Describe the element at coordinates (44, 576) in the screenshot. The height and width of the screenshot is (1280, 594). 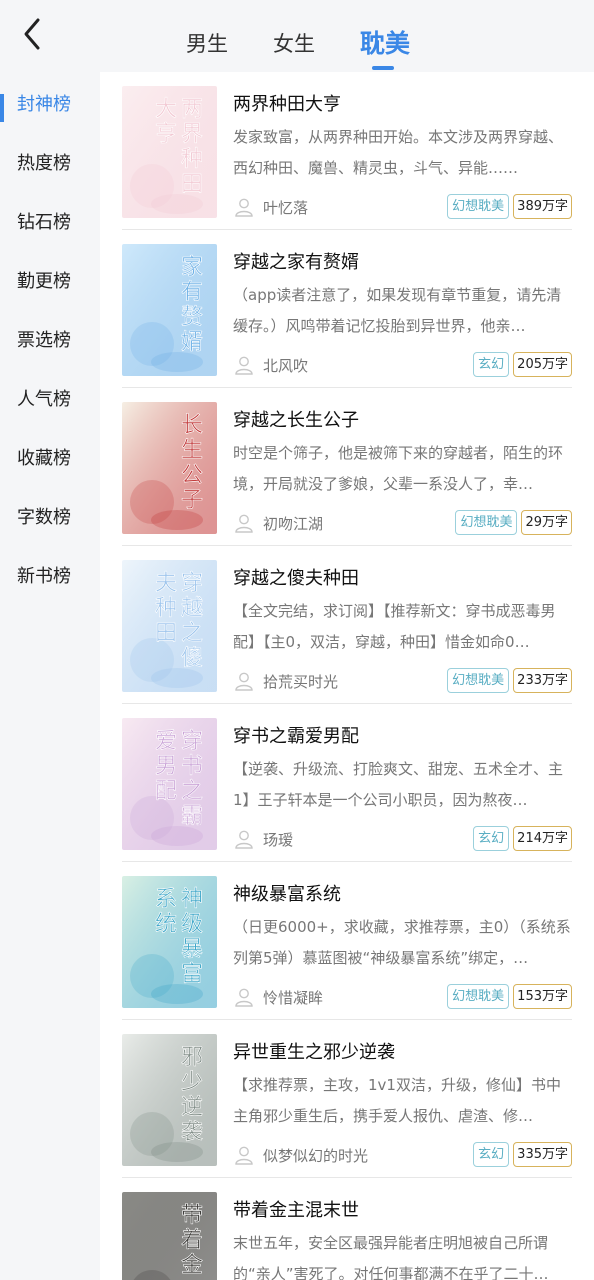
I see `sidebar-item-label: 新书榜` at that location.